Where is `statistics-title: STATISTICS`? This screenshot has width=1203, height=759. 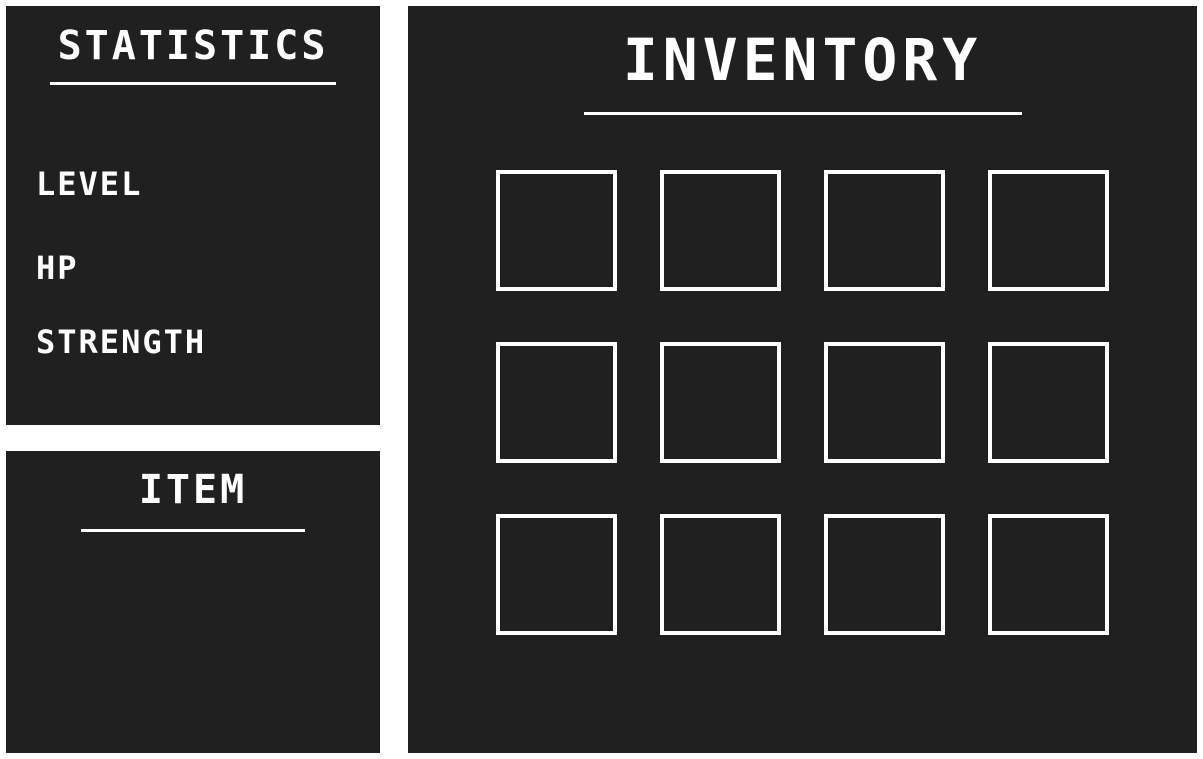 statistics-title: STATISTICS is located at coordinates (193, 46).